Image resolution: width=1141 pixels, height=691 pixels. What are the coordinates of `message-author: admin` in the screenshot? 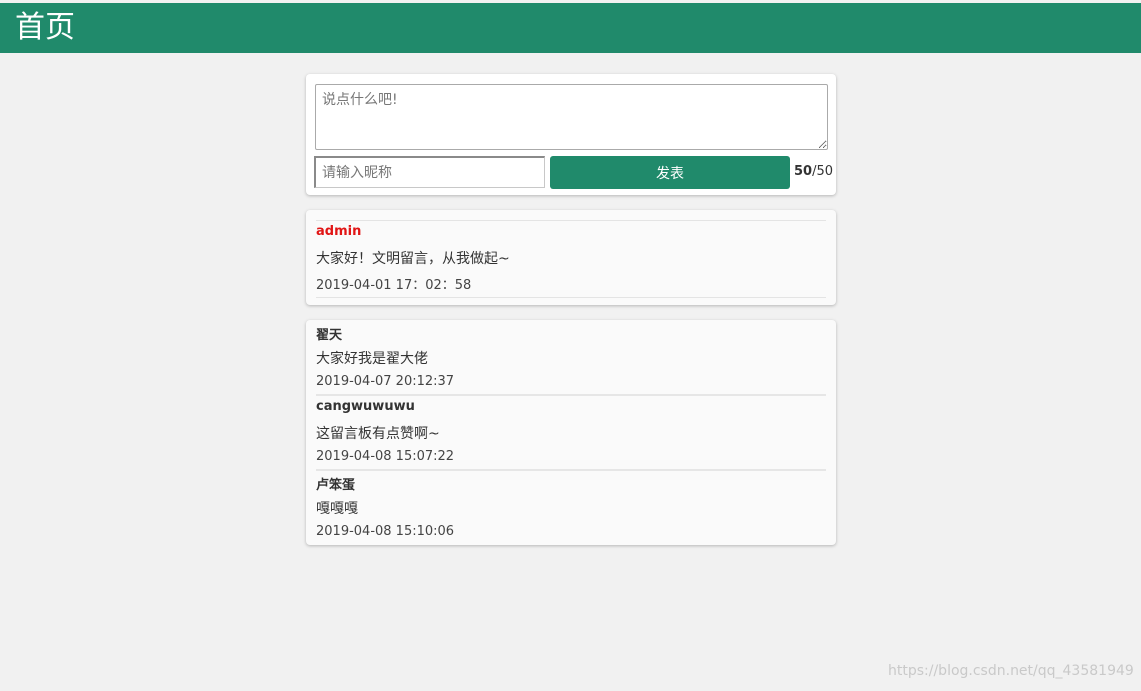 It's located at (339, 231).